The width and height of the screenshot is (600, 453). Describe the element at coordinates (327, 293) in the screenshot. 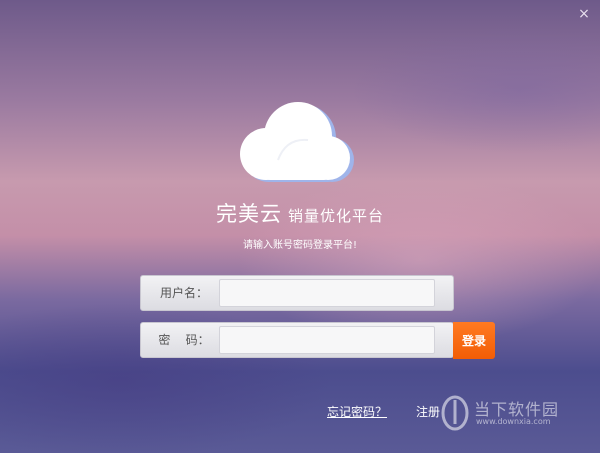

I see `username-input` at that location.